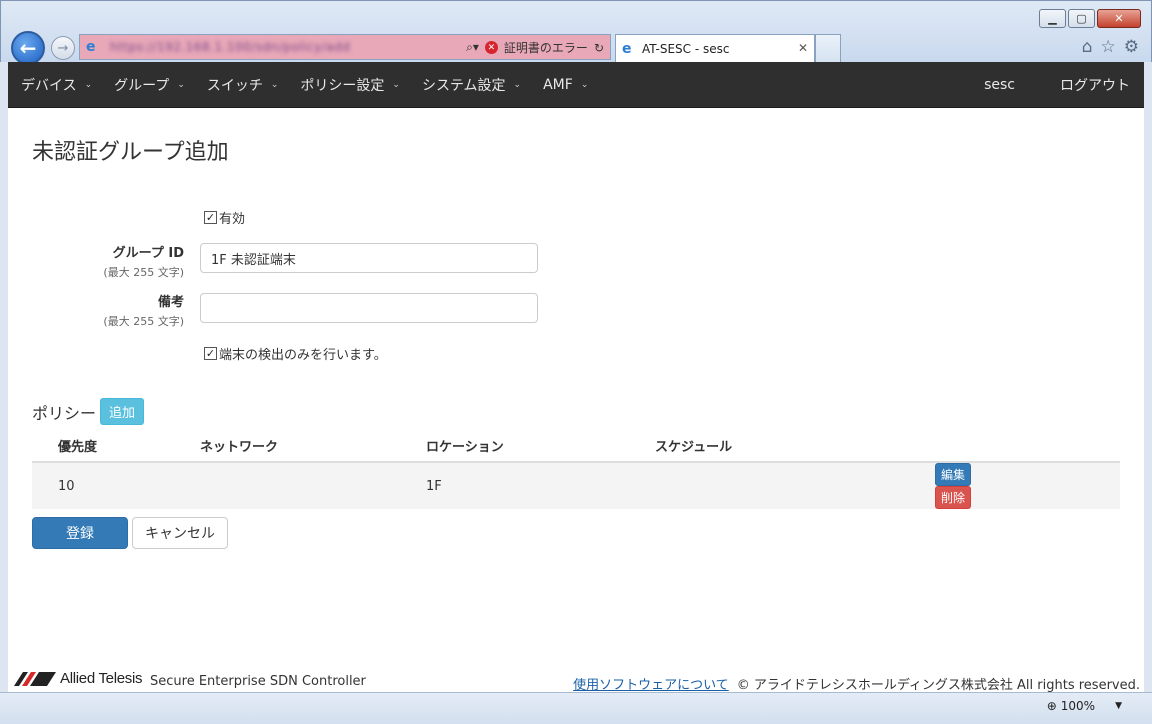  I want to click on submit-button: 登録, so click(80, 533).